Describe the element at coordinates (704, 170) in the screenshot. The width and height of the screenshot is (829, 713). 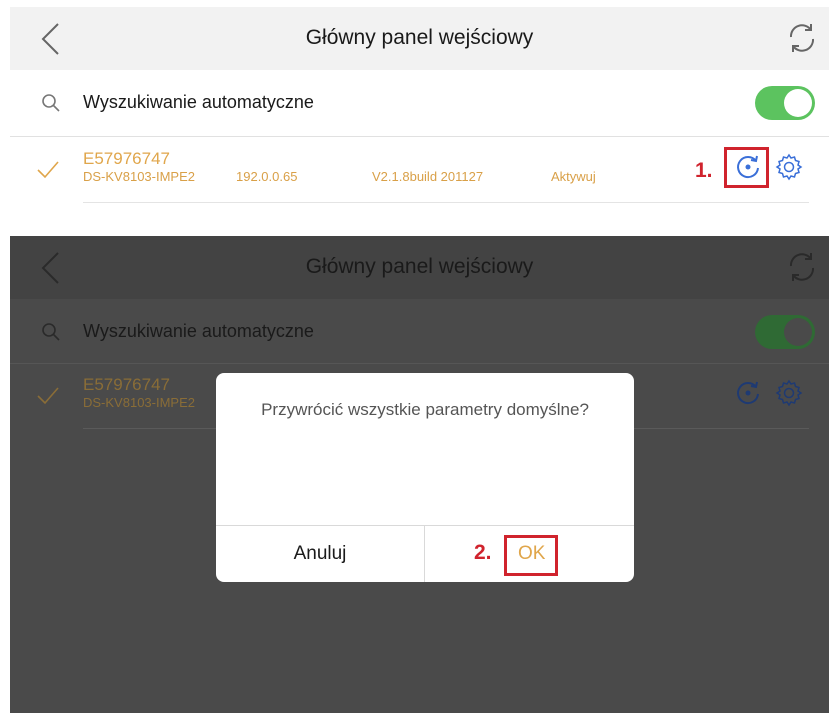
I see `step-1-label: 1.` at that location.